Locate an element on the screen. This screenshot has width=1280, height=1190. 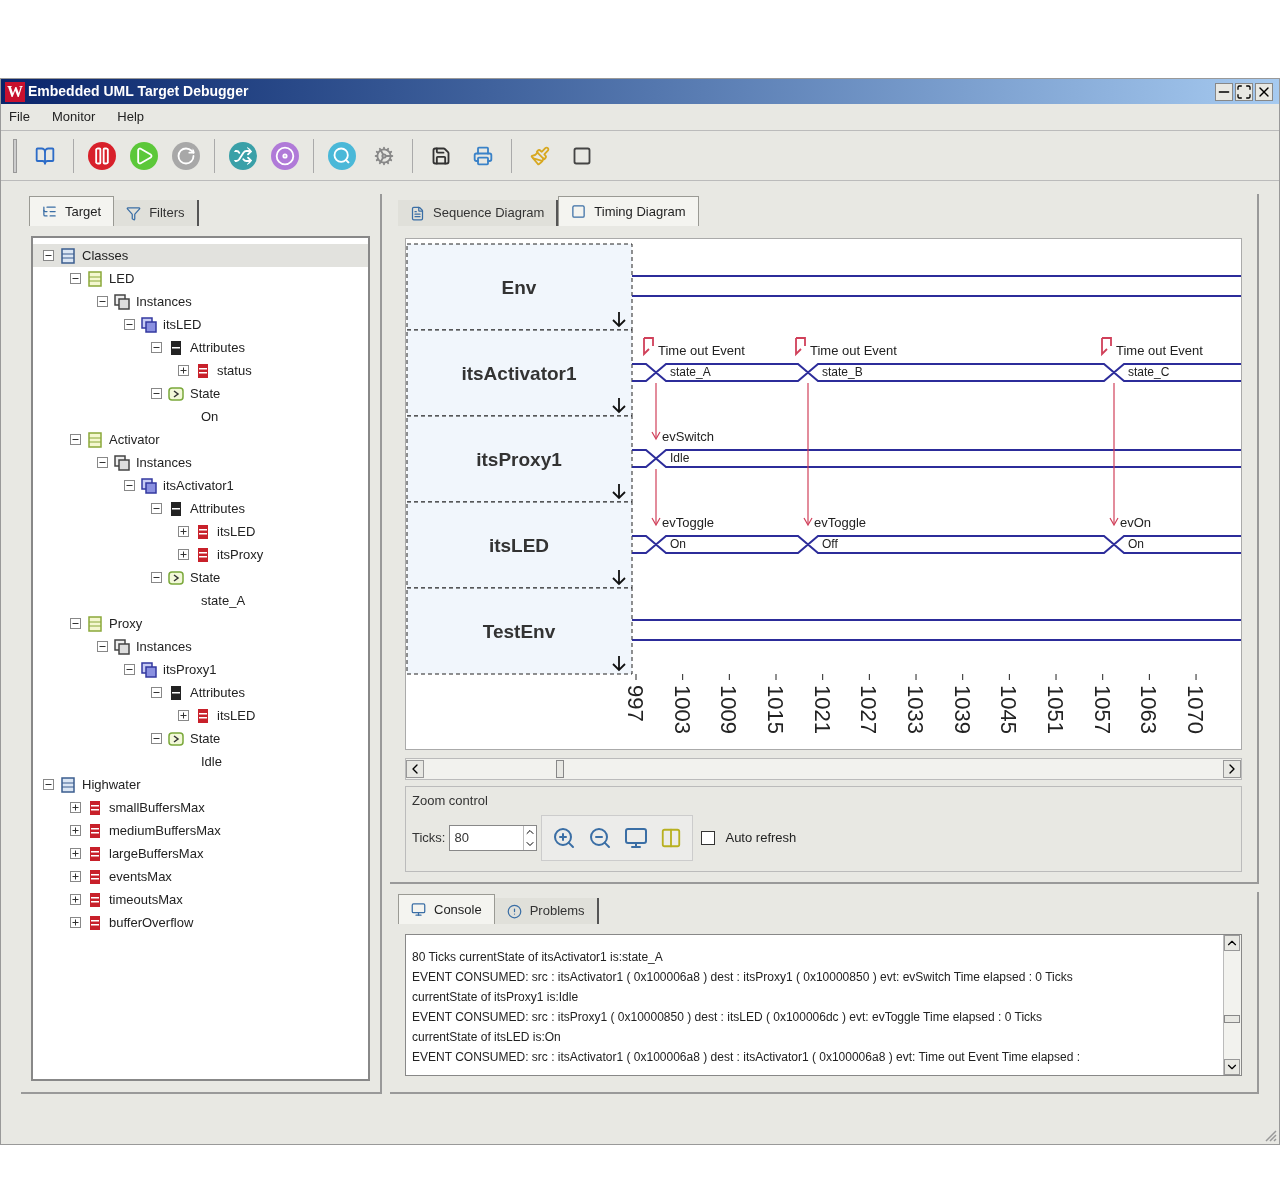
menu-item: File is located at coordinates (19, 117).